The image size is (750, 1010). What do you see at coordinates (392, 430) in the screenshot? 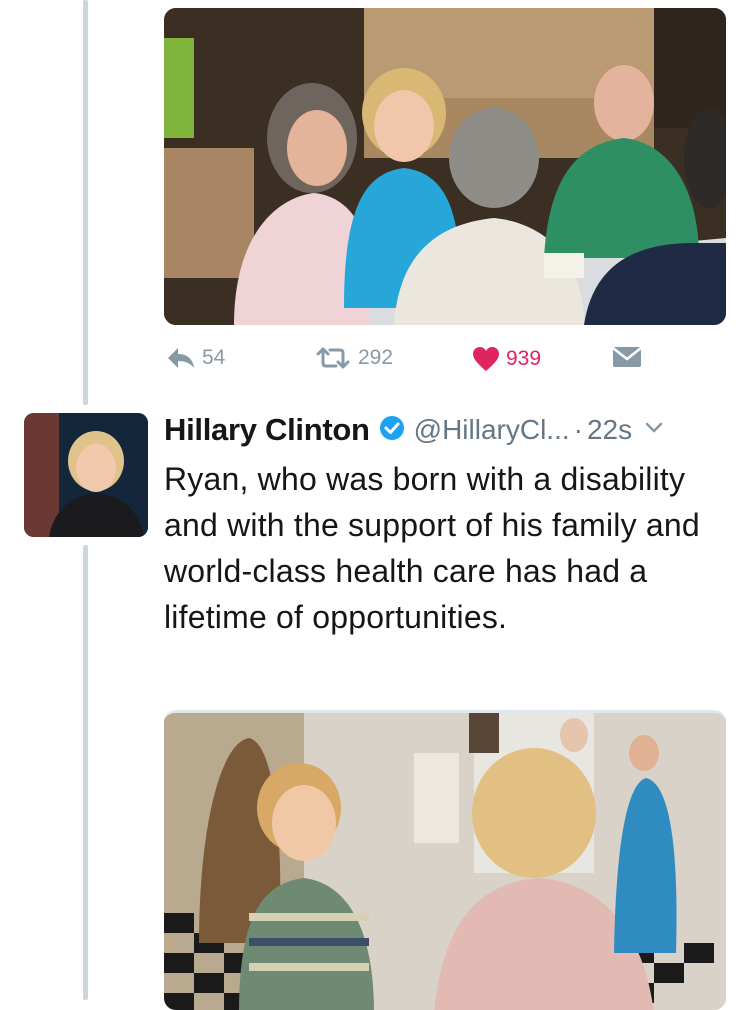
I see `verified-badge-icon` at bounding box center [392, 430].